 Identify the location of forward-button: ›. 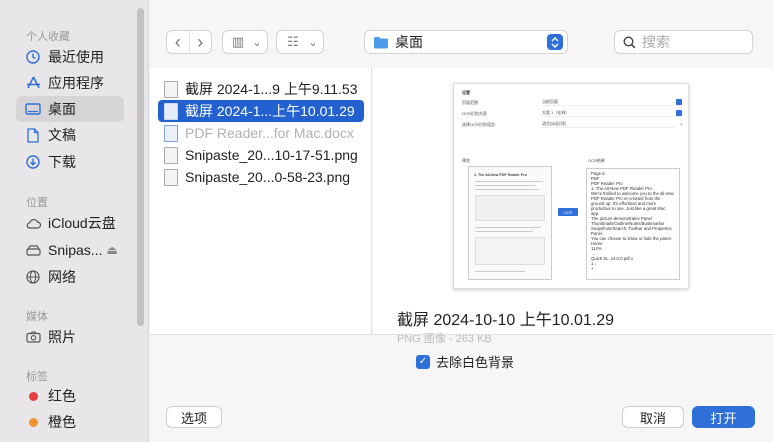
(201, 42).